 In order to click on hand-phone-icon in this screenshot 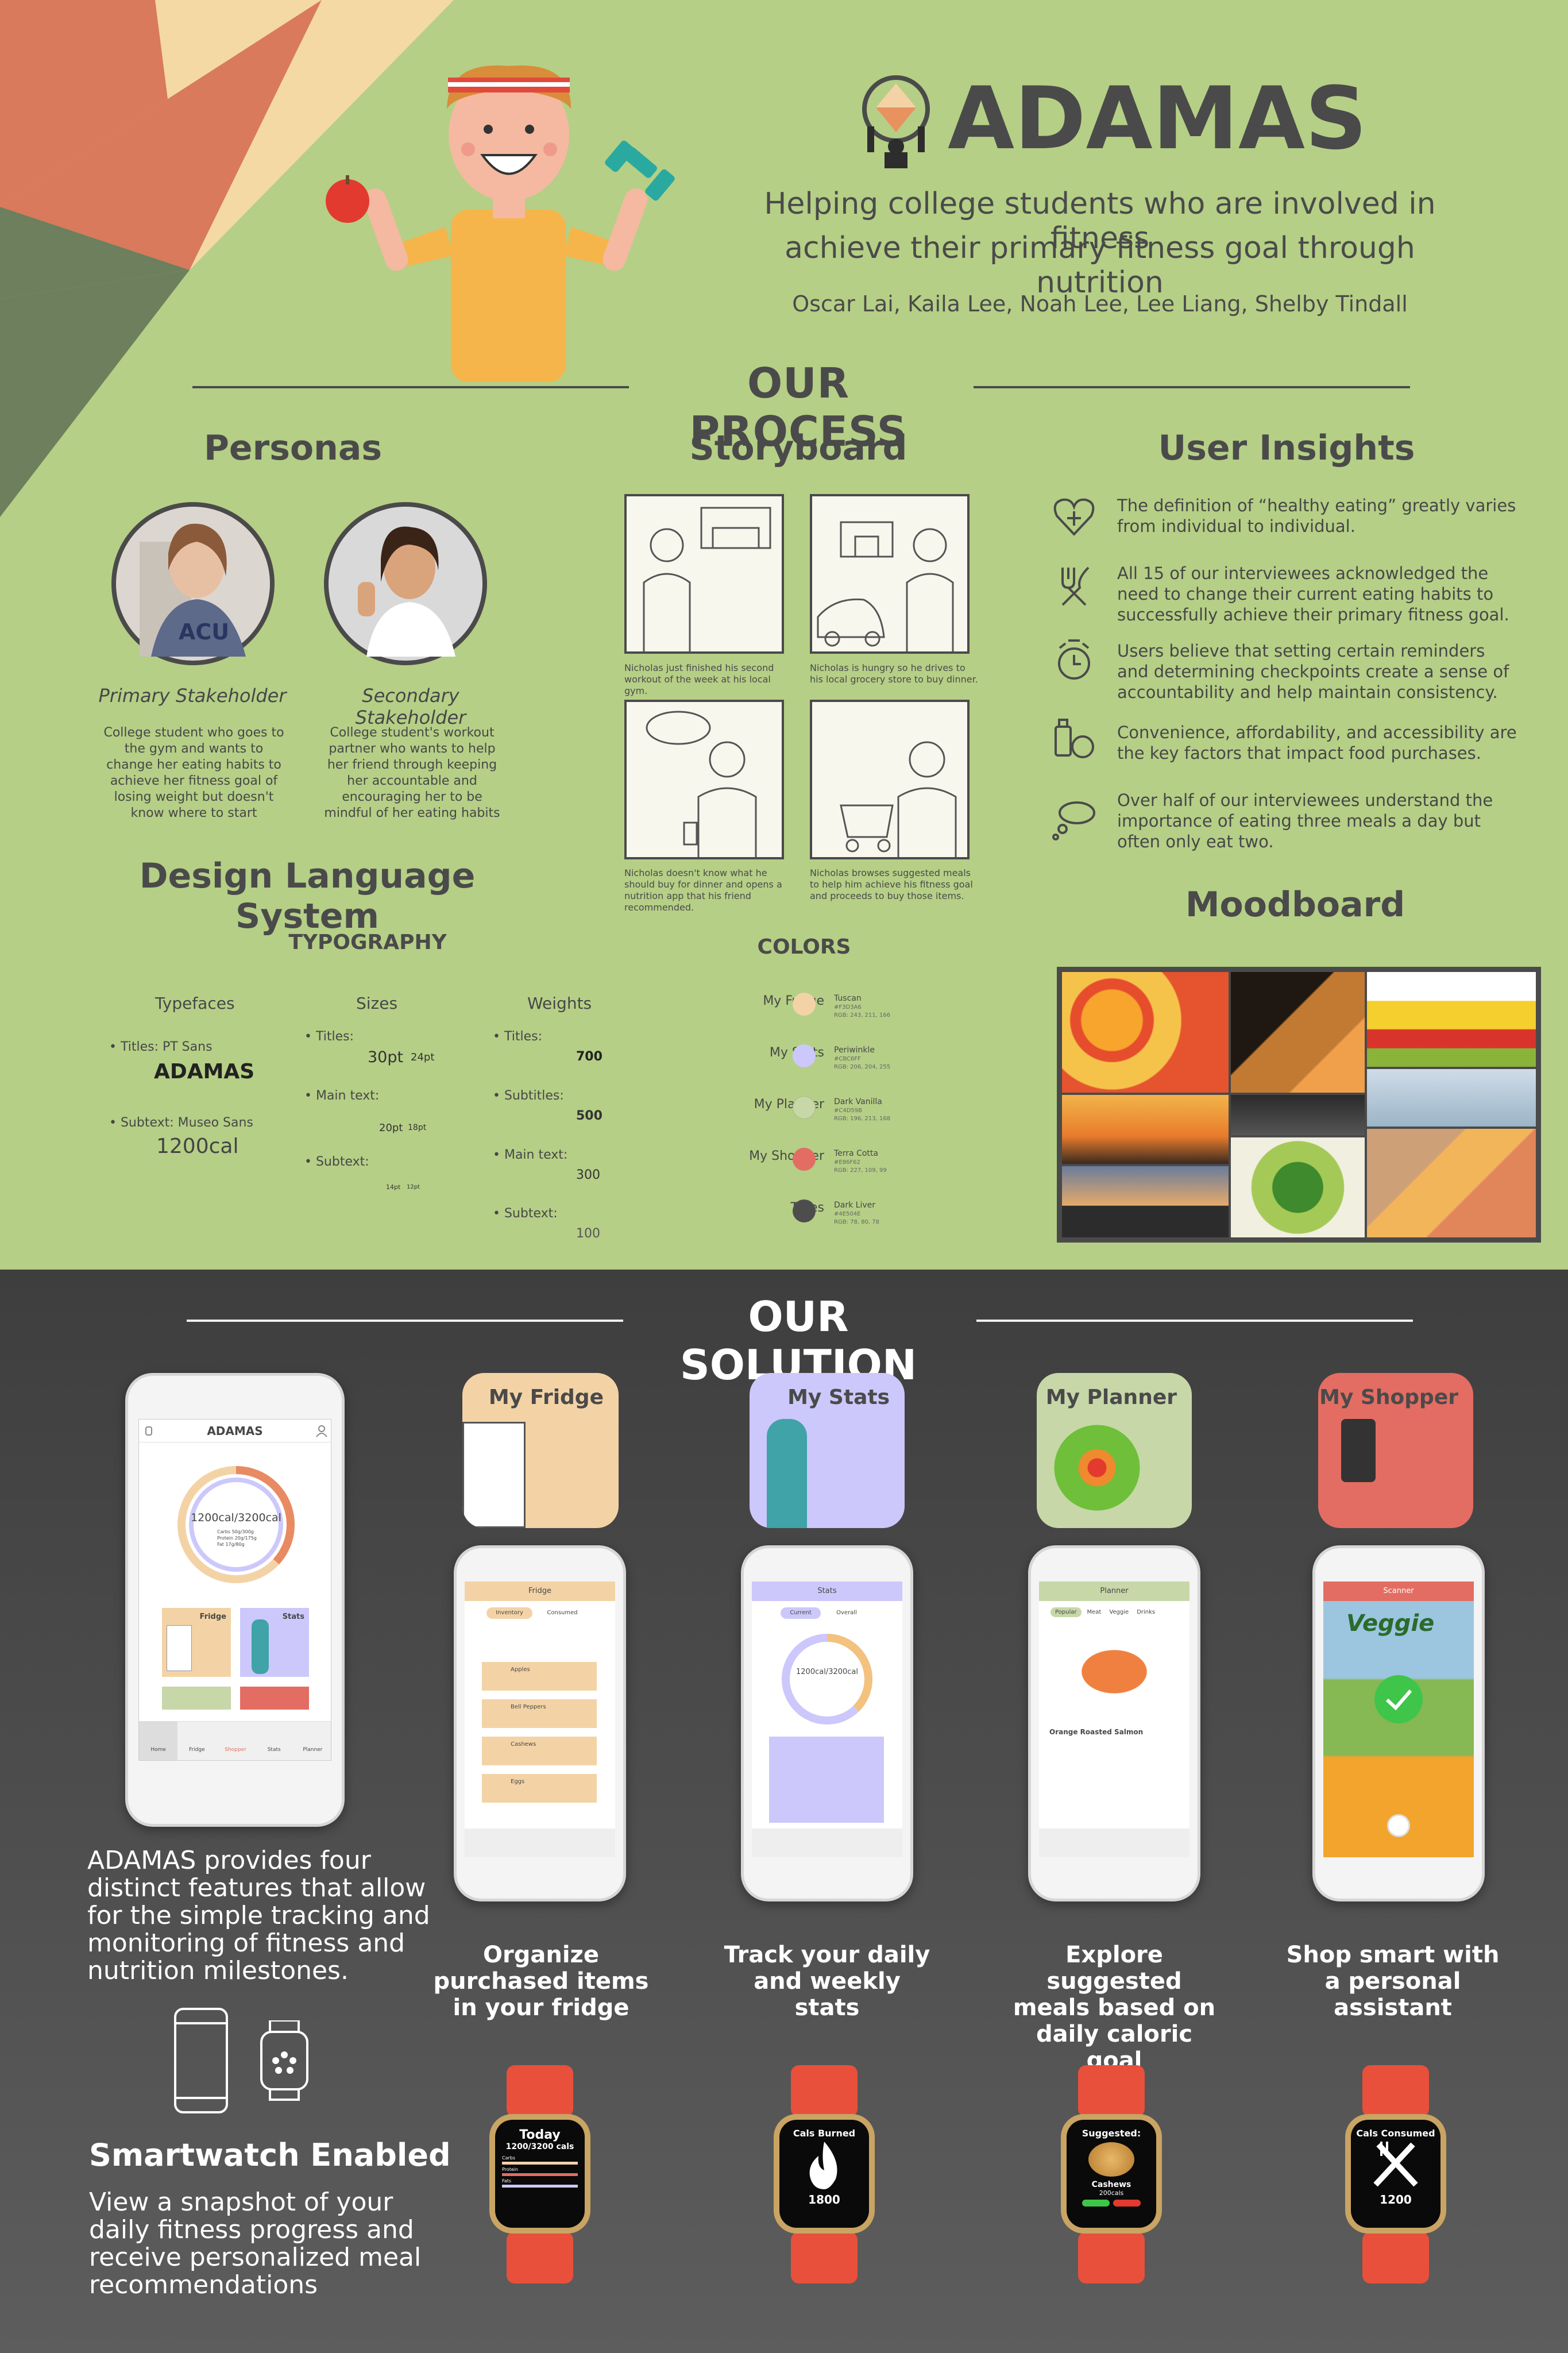, I will do `click(1358, 1450)`.